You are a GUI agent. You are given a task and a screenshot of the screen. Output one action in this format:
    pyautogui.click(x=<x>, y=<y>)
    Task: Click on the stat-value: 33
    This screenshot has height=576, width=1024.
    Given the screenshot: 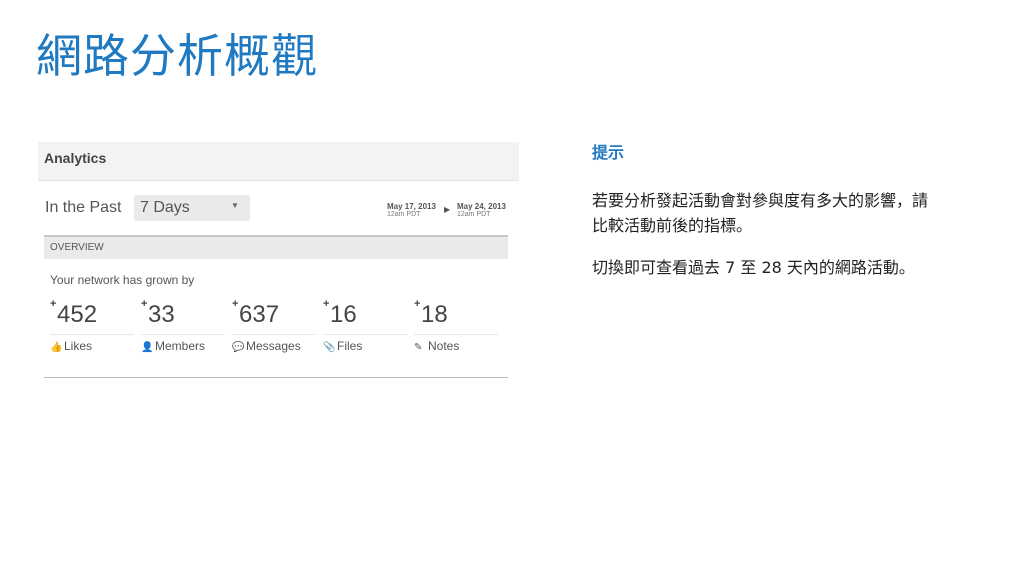 What is the action you would take?
    pyautogui.click(x=161, y=314)
    